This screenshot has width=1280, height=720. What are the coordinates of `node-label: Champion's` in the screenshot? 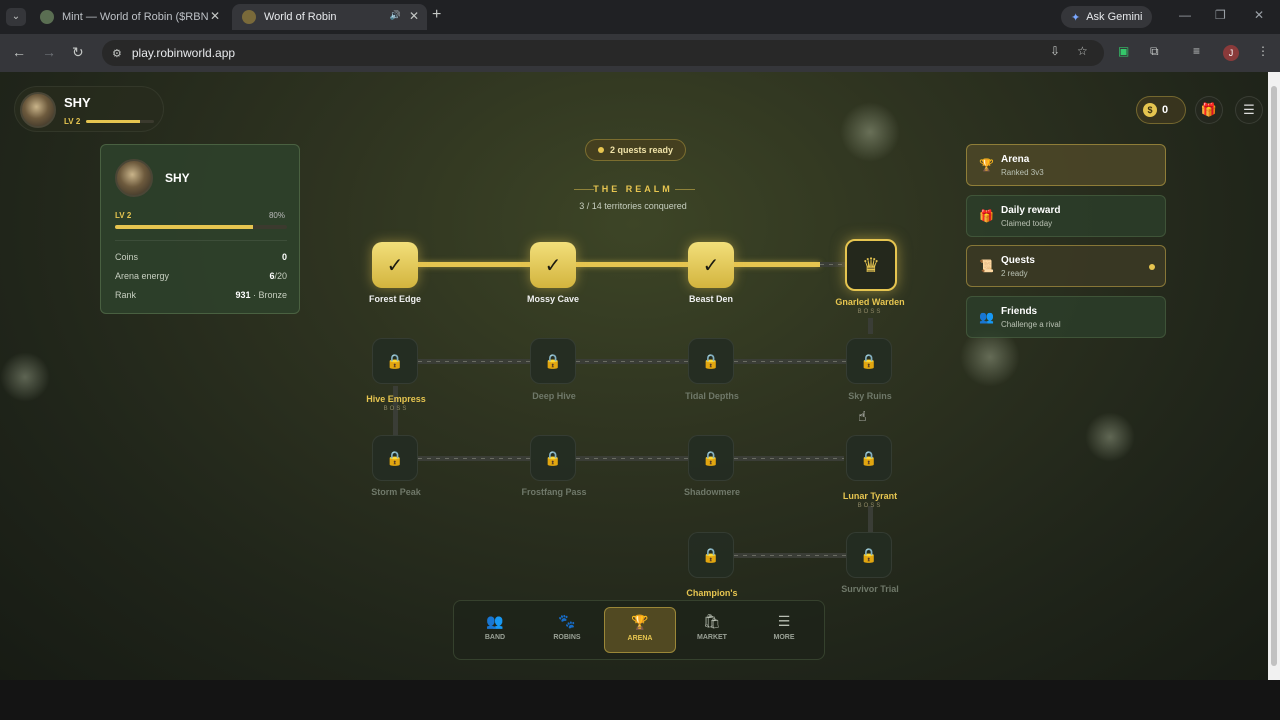 It's located at (712, 593).